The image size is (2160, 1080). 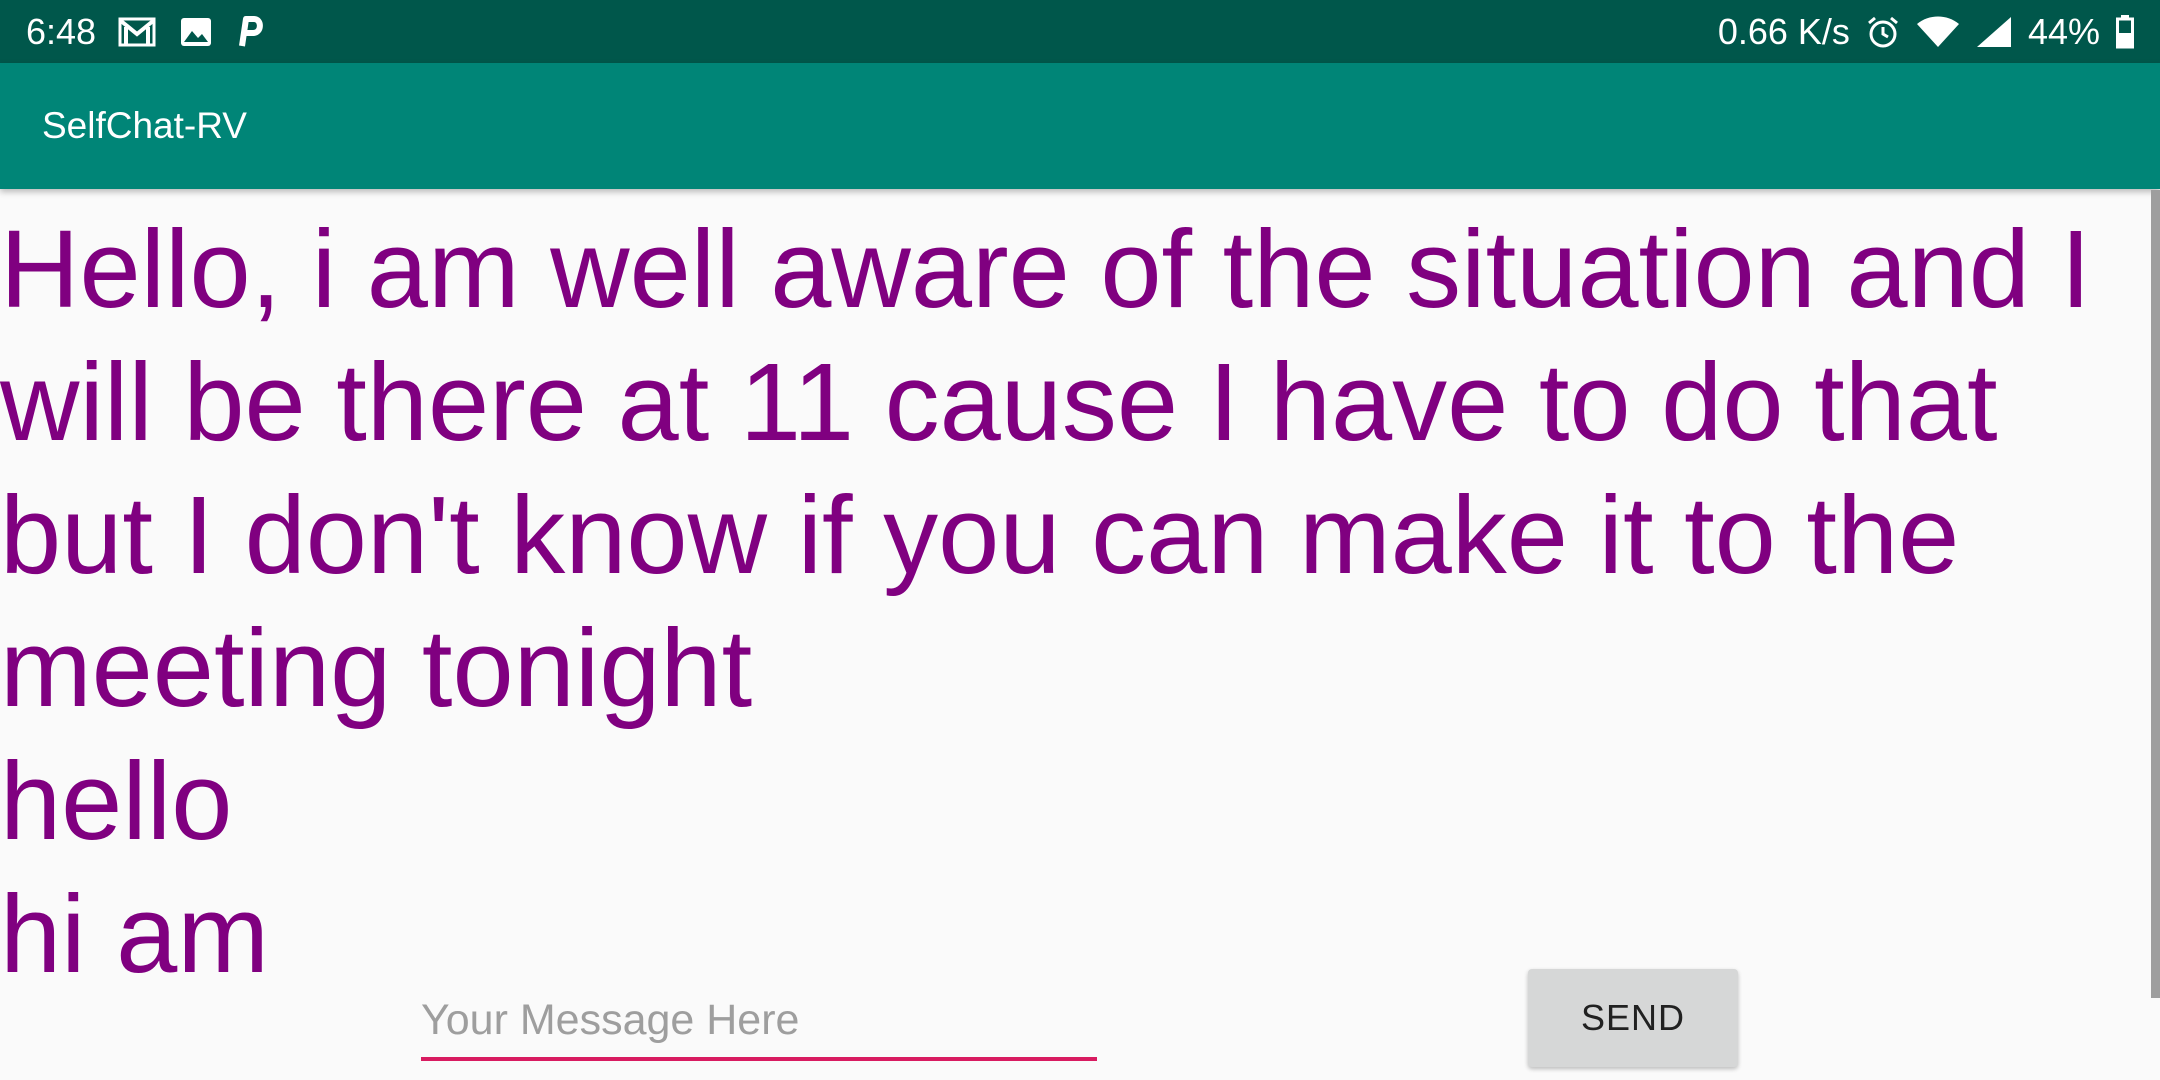 I want to click on signal-icon, so click(x=1994, y=32).